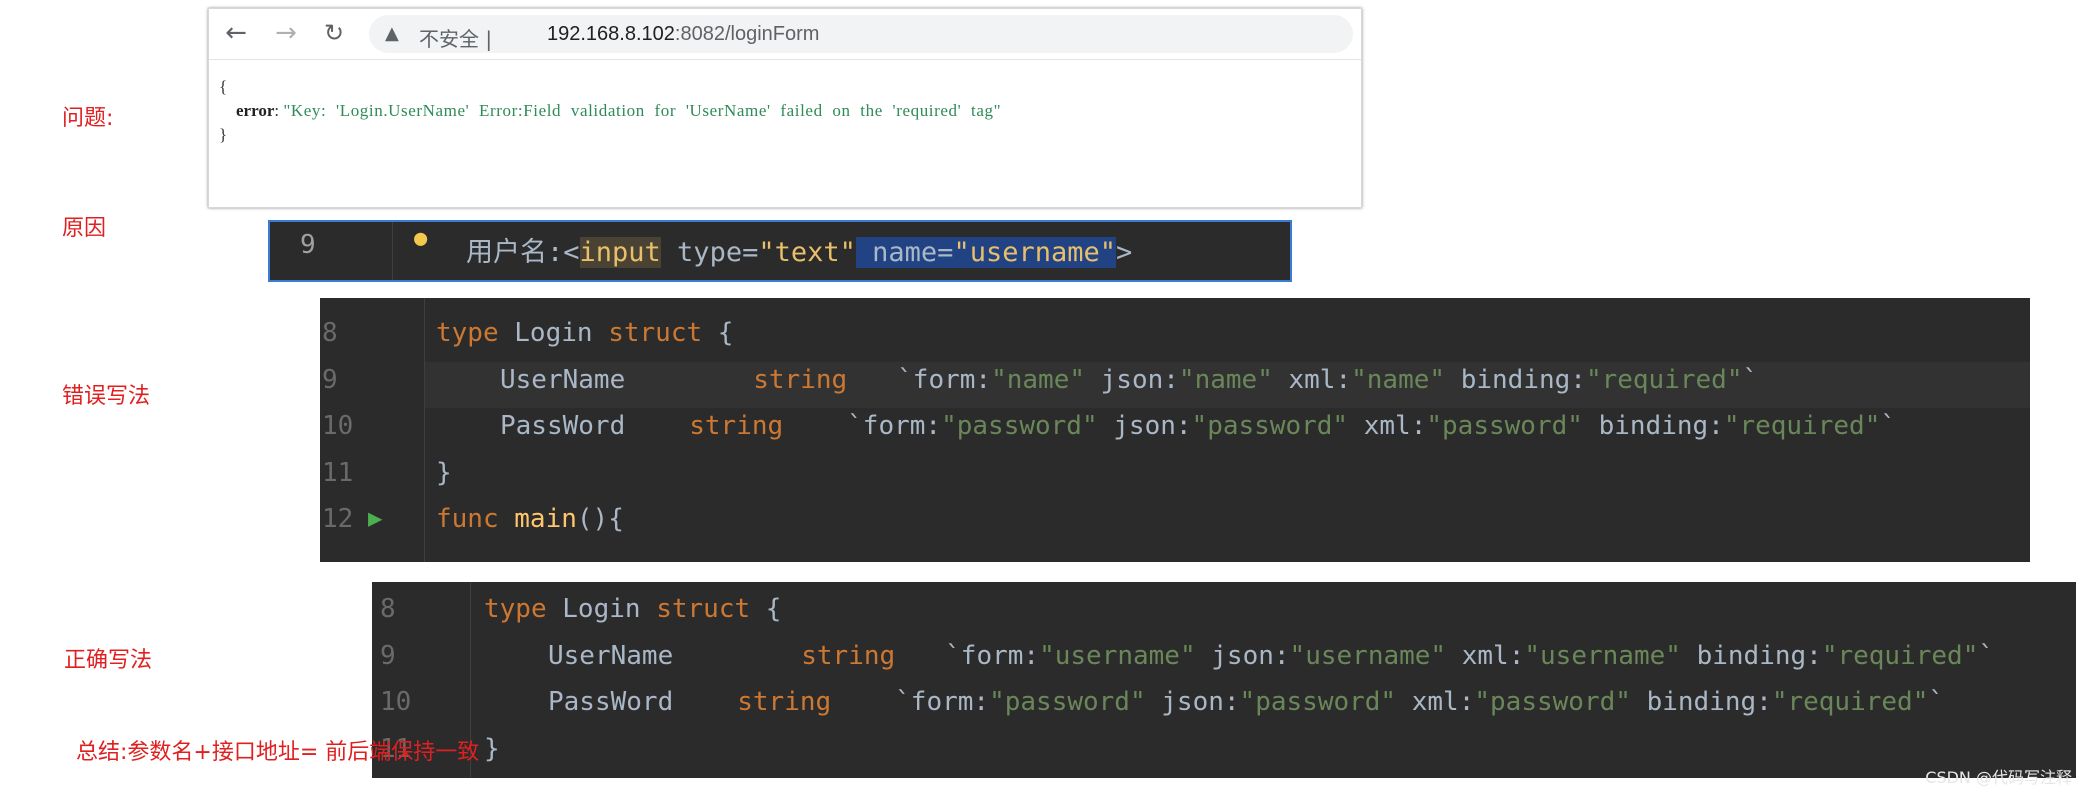 This screenshot has height=796, width=2084. Describe the element at coordinates (88, 118) in the screenshot. I see `problem-label: 问题:` at that location.